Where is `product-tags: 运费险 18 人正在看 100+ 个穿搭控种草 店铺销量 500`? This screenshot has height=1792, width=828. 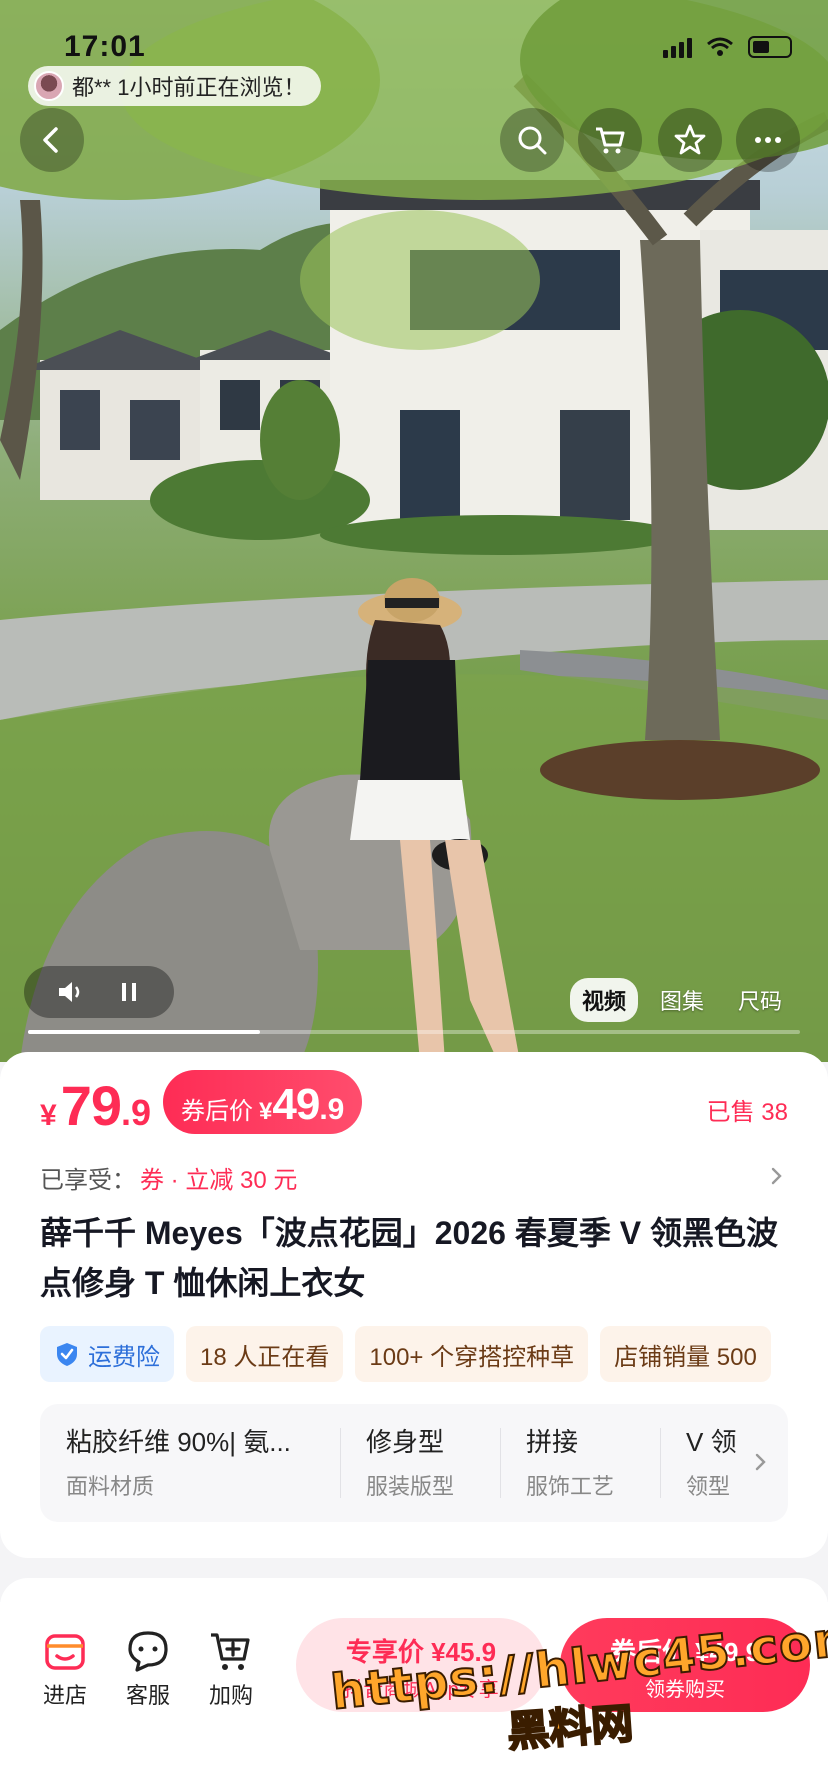
product-tags: 运费险 18 人正在看 100+ 个穿搭控种草 店铺销量 500 is located at coordinates (434, 1354).